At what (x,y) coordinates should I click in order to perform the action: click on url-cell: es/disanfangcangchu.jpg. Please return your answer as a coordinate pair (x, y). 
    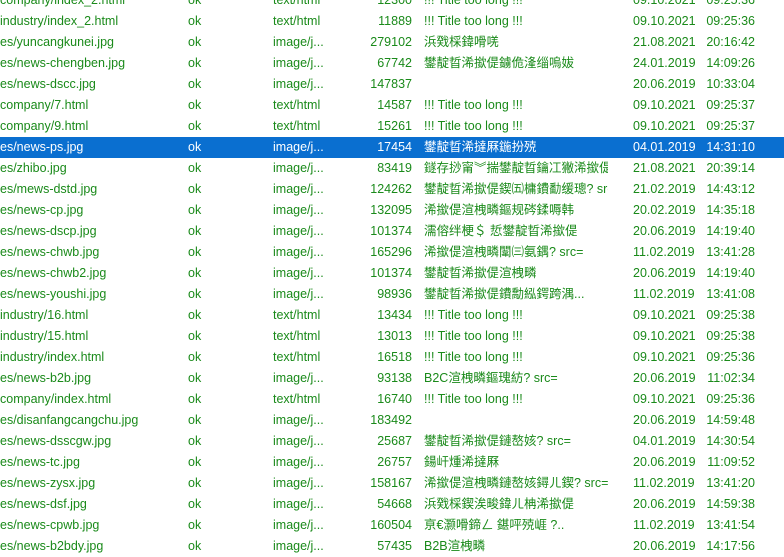
    Looking at the image, I should click on (69, 420).